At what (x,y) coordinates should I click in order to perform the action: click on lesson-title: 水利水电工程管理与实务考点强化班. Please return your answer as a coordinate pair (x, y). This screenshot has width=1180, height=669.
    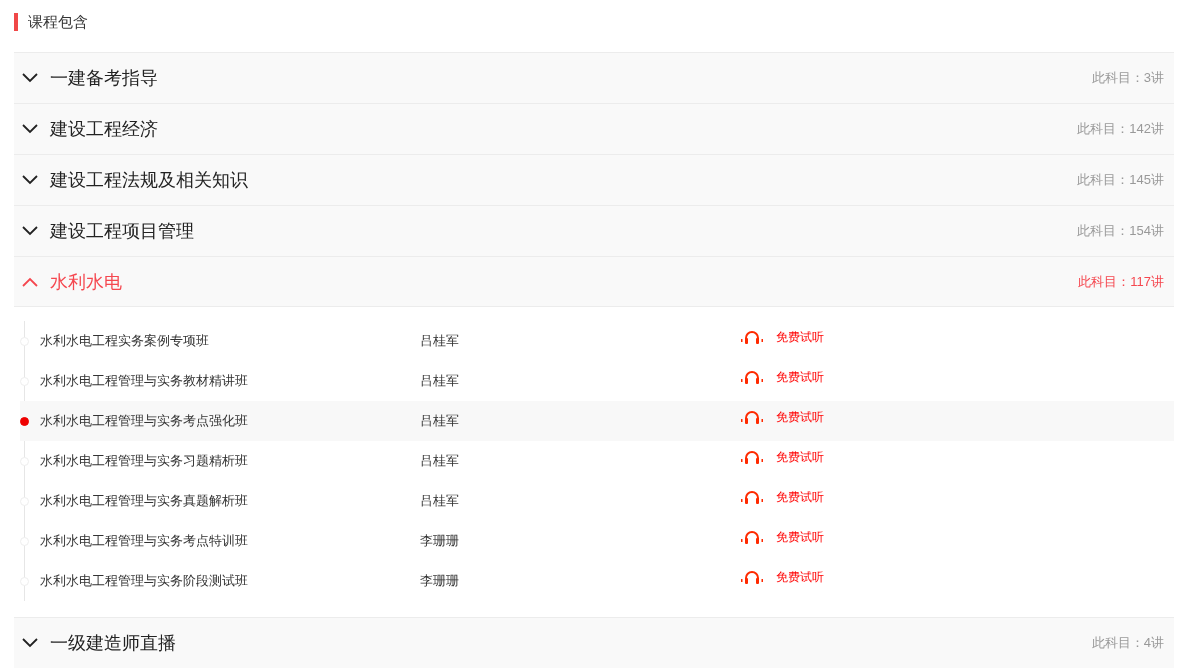
    Looking at the image, I should click on (230, 421).